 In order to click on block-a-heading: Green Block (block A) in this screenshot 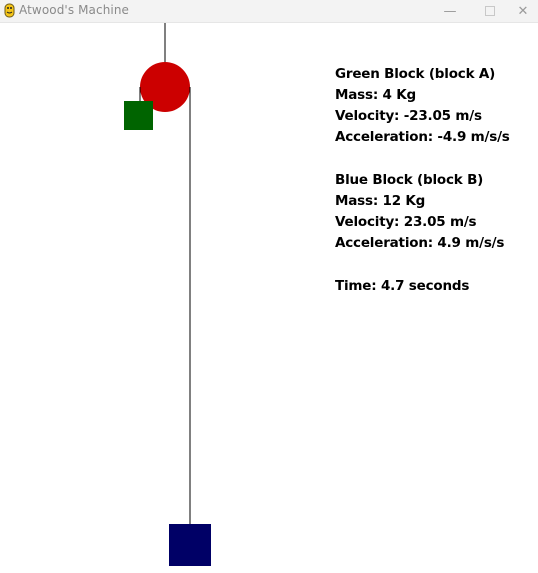, I will do `click(415, 74)`.